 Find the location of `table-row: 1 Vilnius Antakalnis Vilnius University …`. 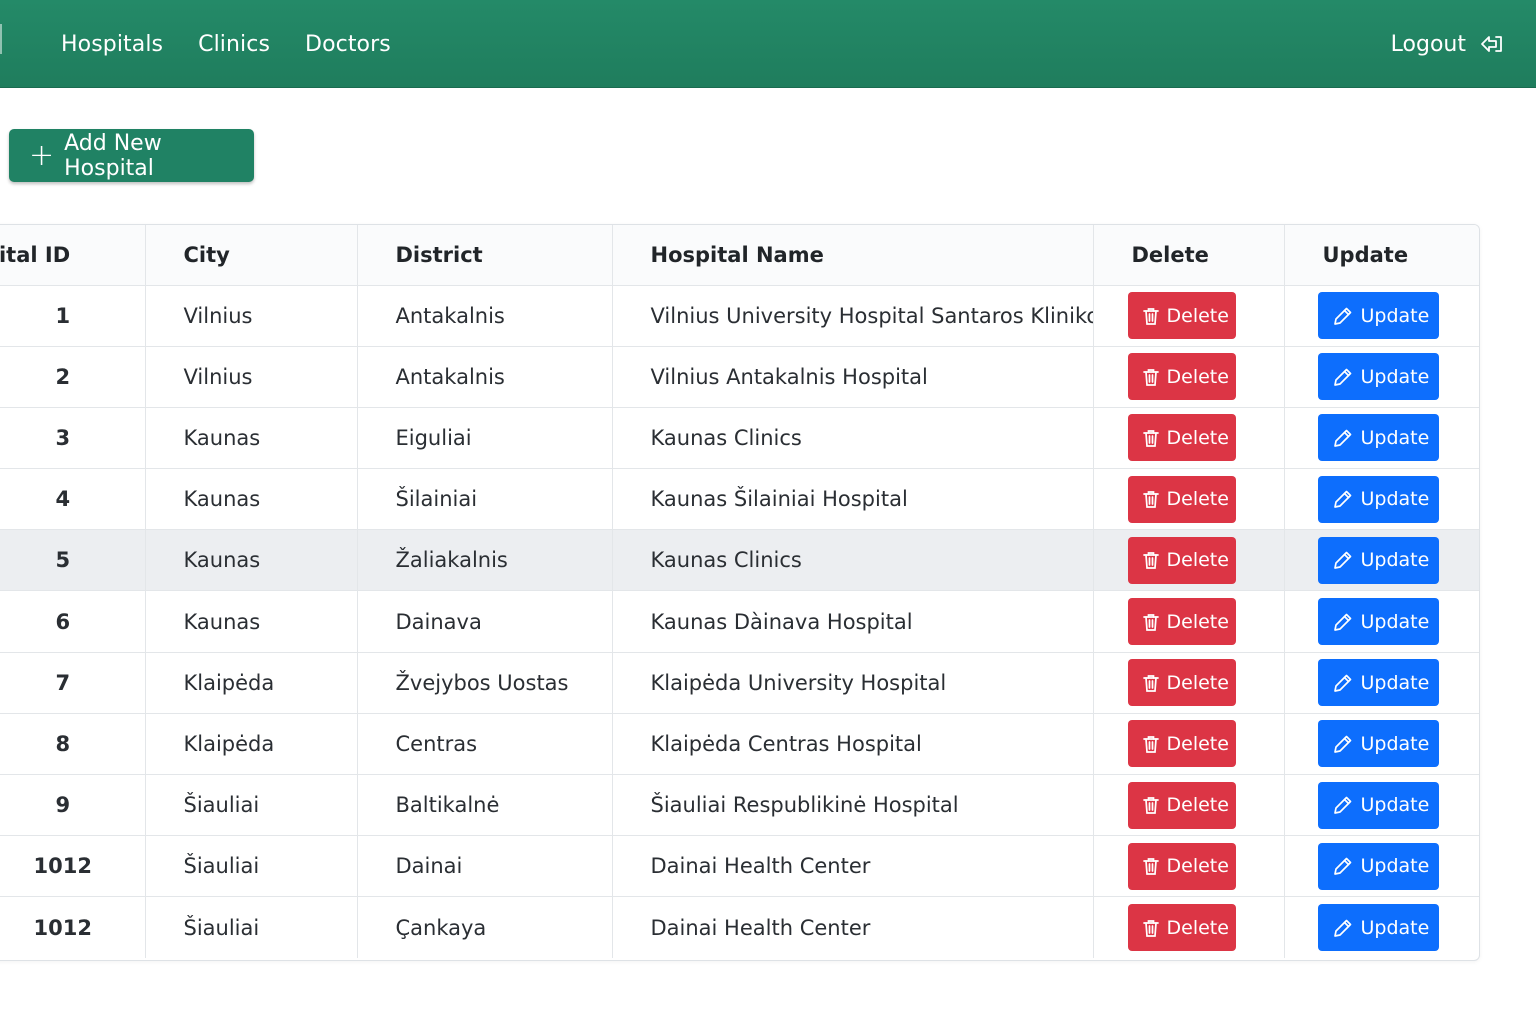

table-row: 1 Vilnius Antakalnis Vilnius University … is located at coordinates (739, 316).